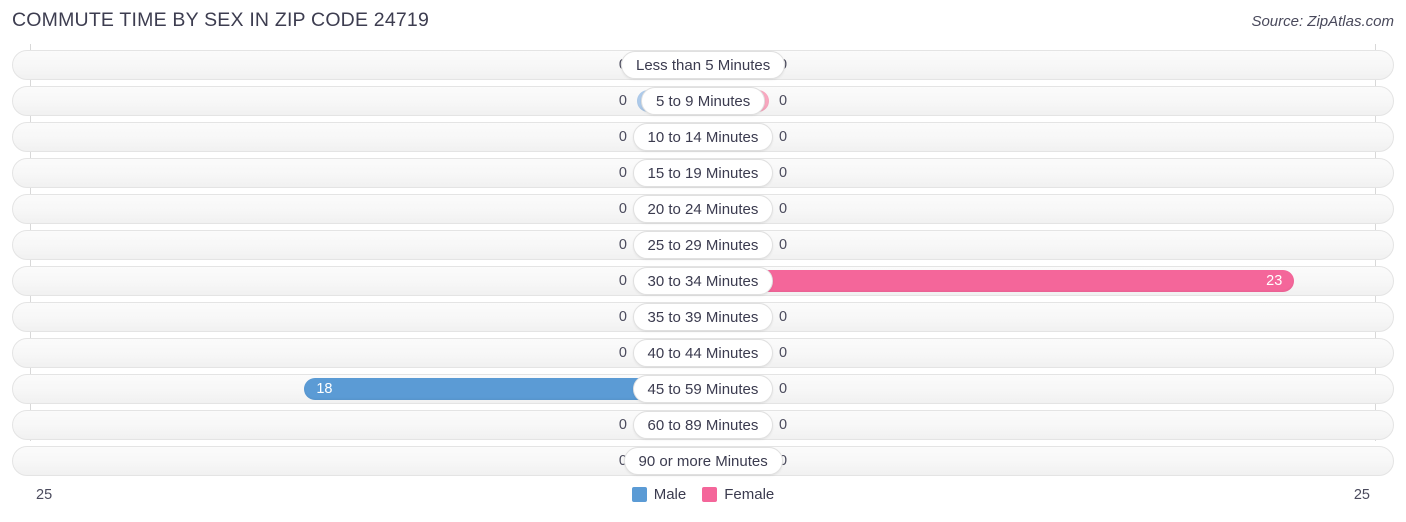  Describe the element at coordinates (999, 281) in the screenshot. I see `bar-female` at that location.